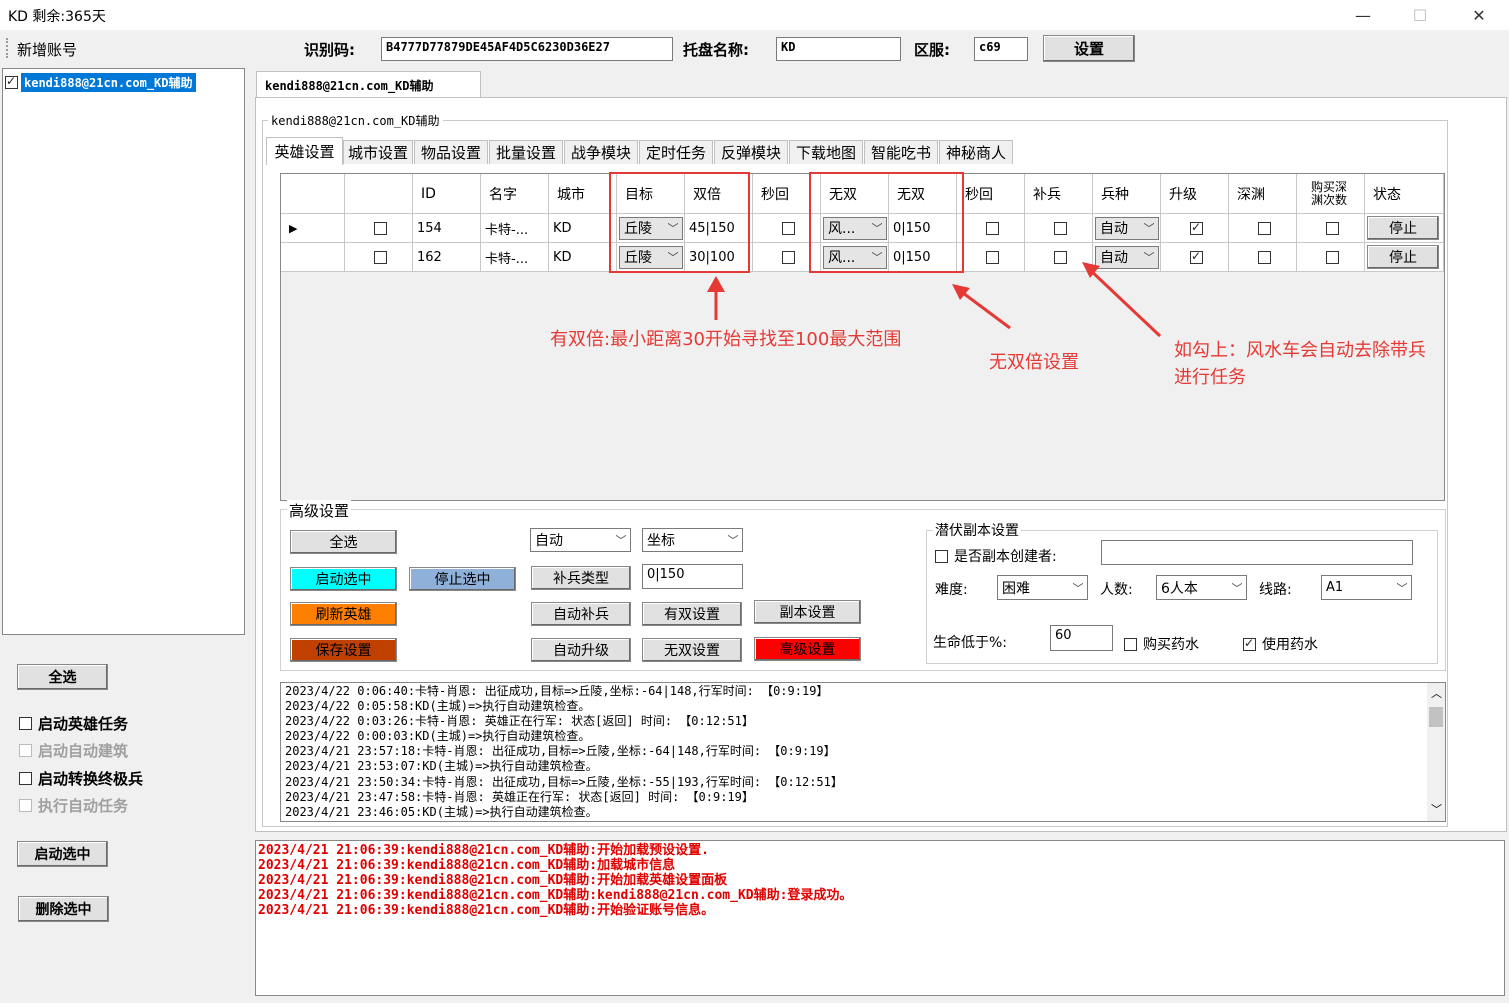  Describe the element at coordinates (1249, 643) in the screenshot. I see `use-potion-checkbox` at that location.